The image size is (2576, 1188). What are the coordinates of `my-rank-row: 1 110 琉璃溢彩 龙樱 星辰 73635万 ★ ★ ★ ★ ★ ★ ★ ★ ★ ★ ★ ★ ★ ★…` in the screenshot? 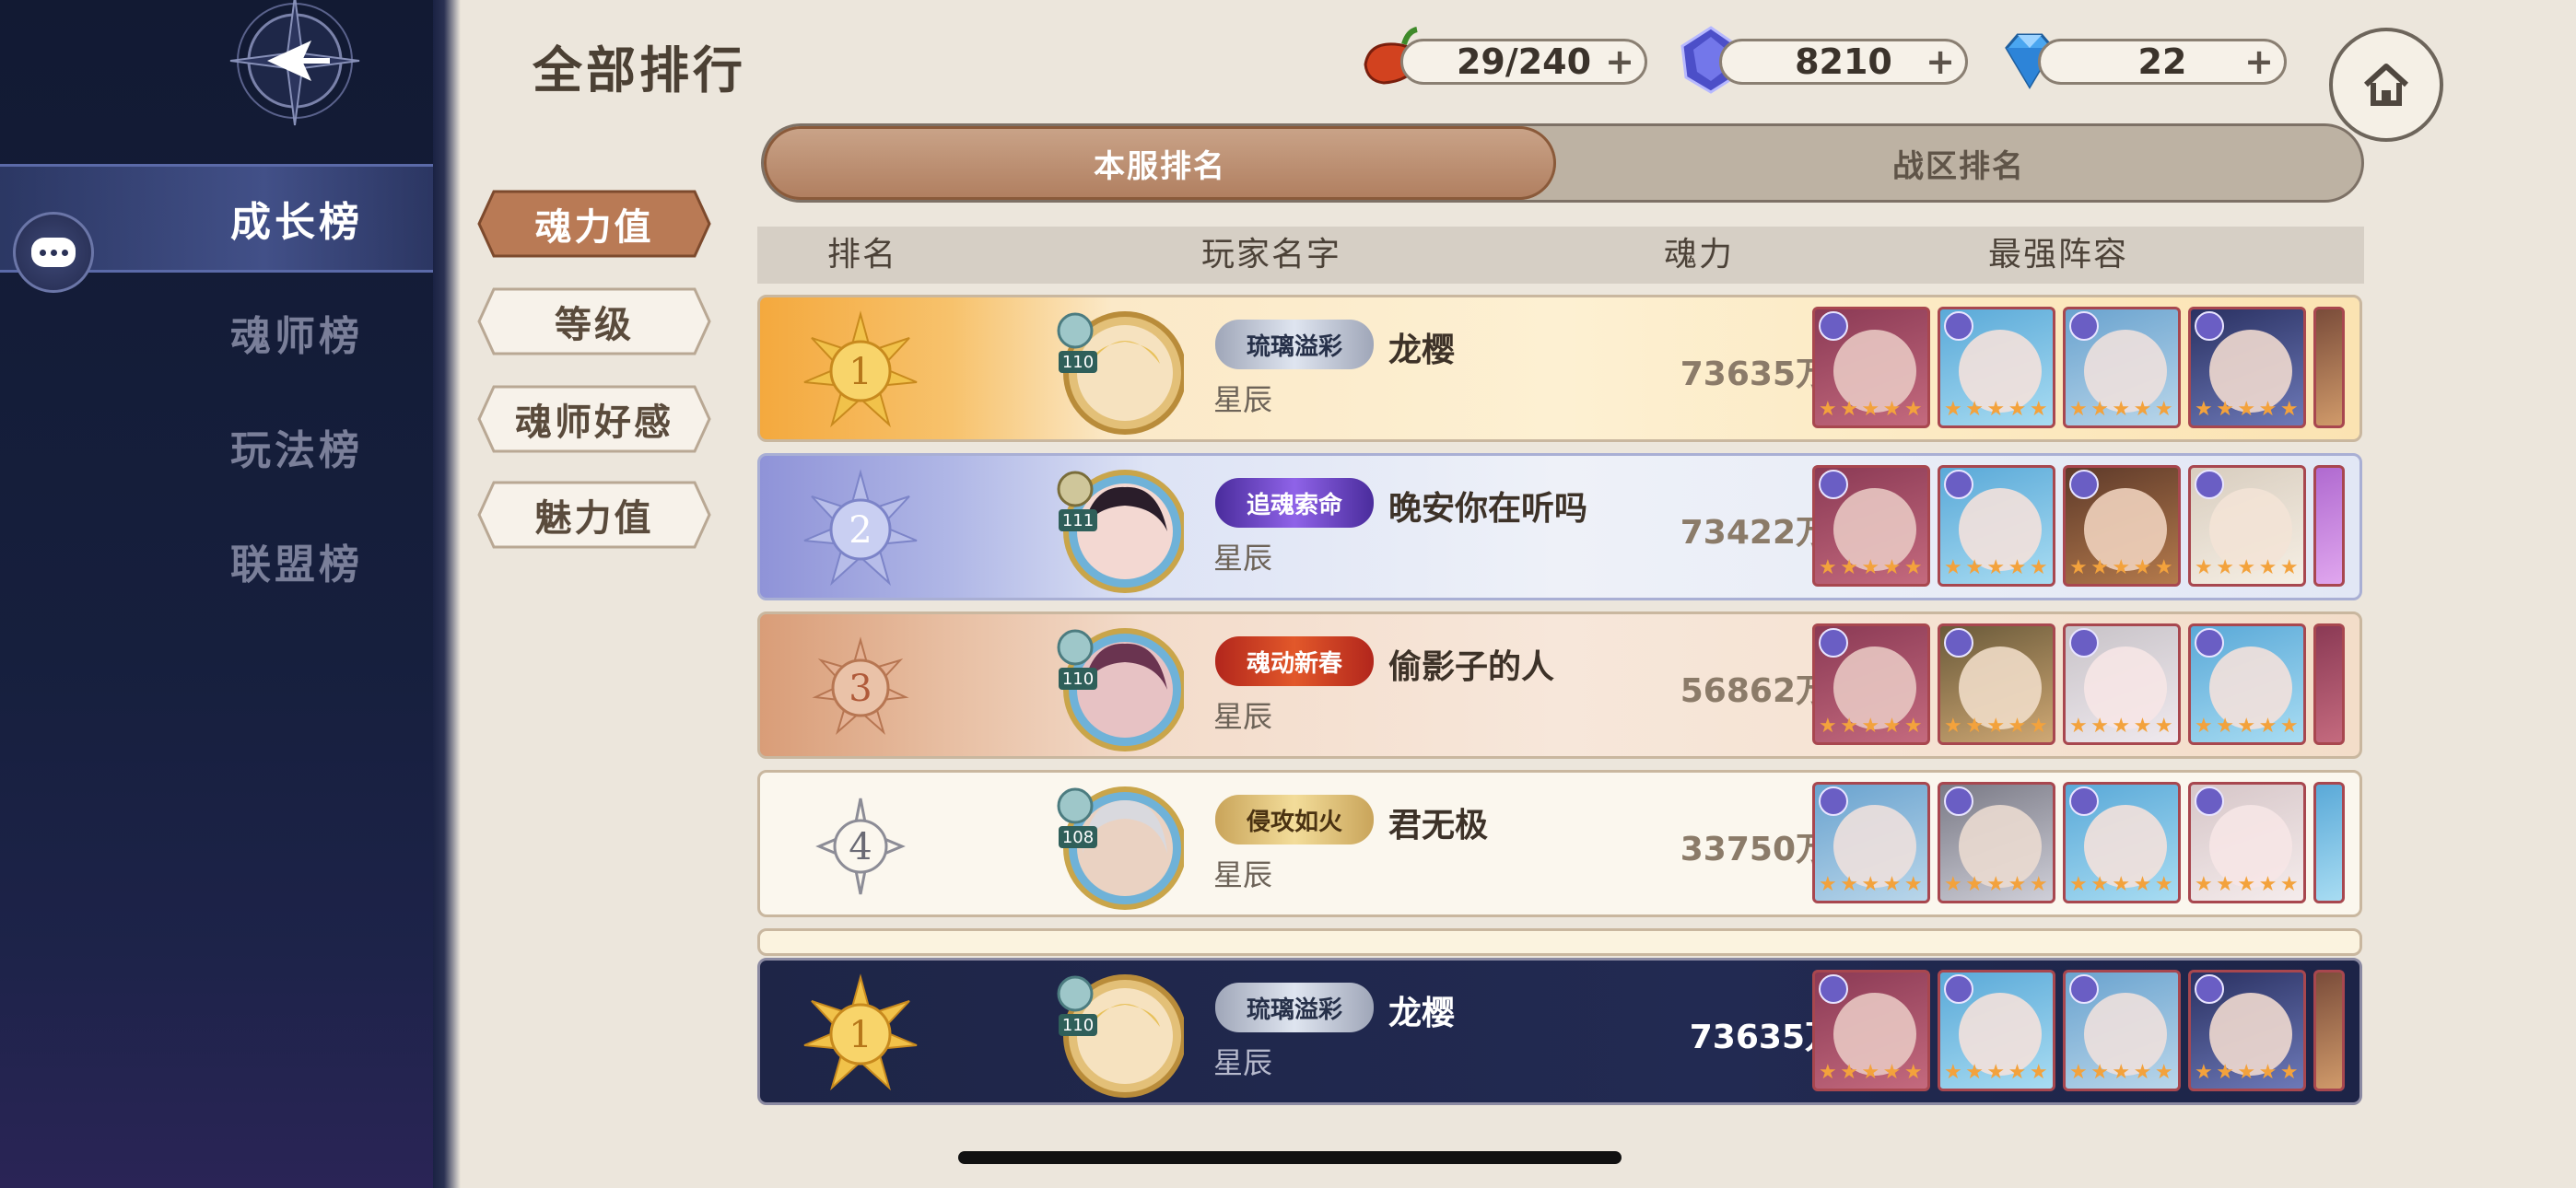 It's located at (1559, 1031).